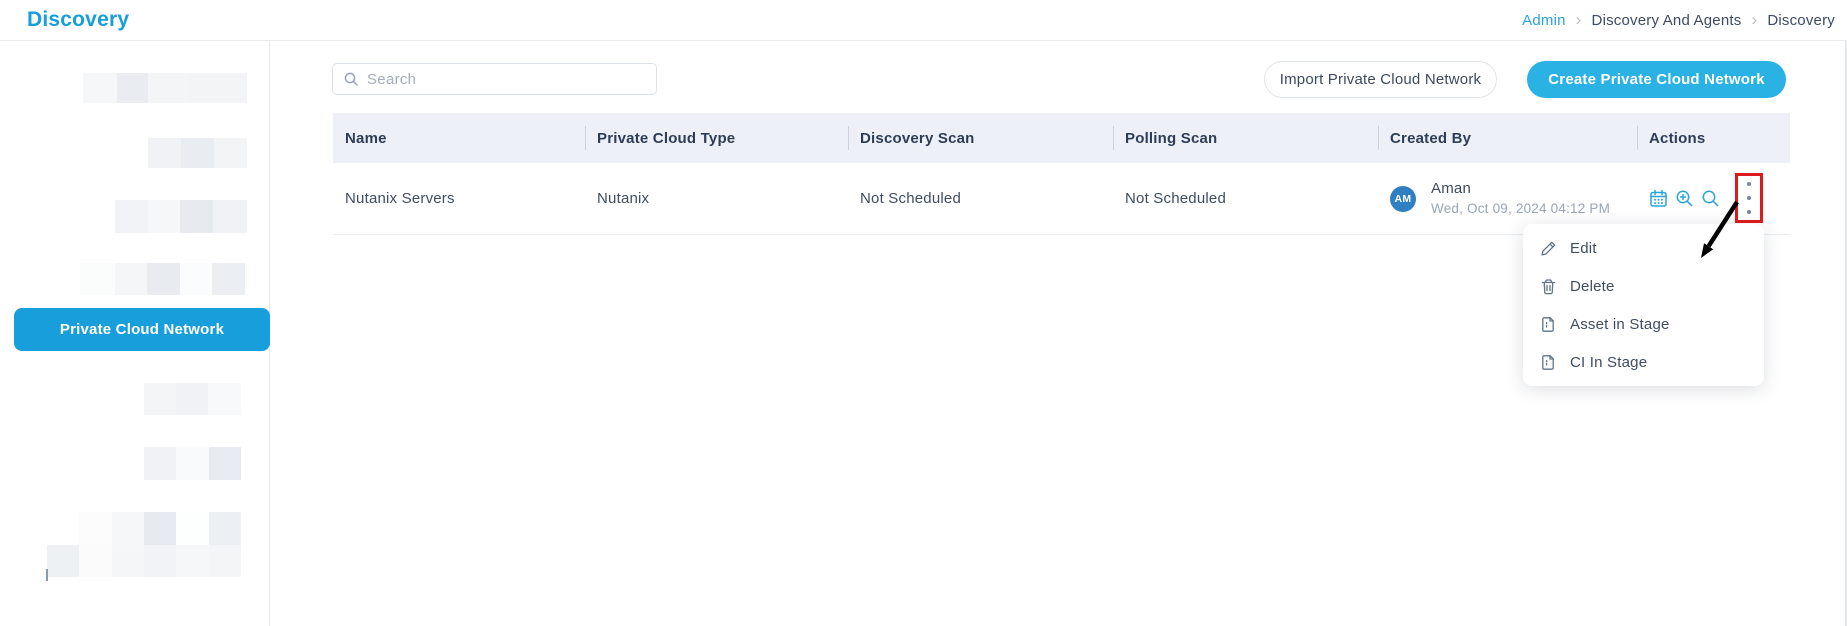 The width and height of the screenshot is (1847, 626). Describe the element at coordinates (1403, 198) in the screenshot. I see `avatar: AM` at that location.